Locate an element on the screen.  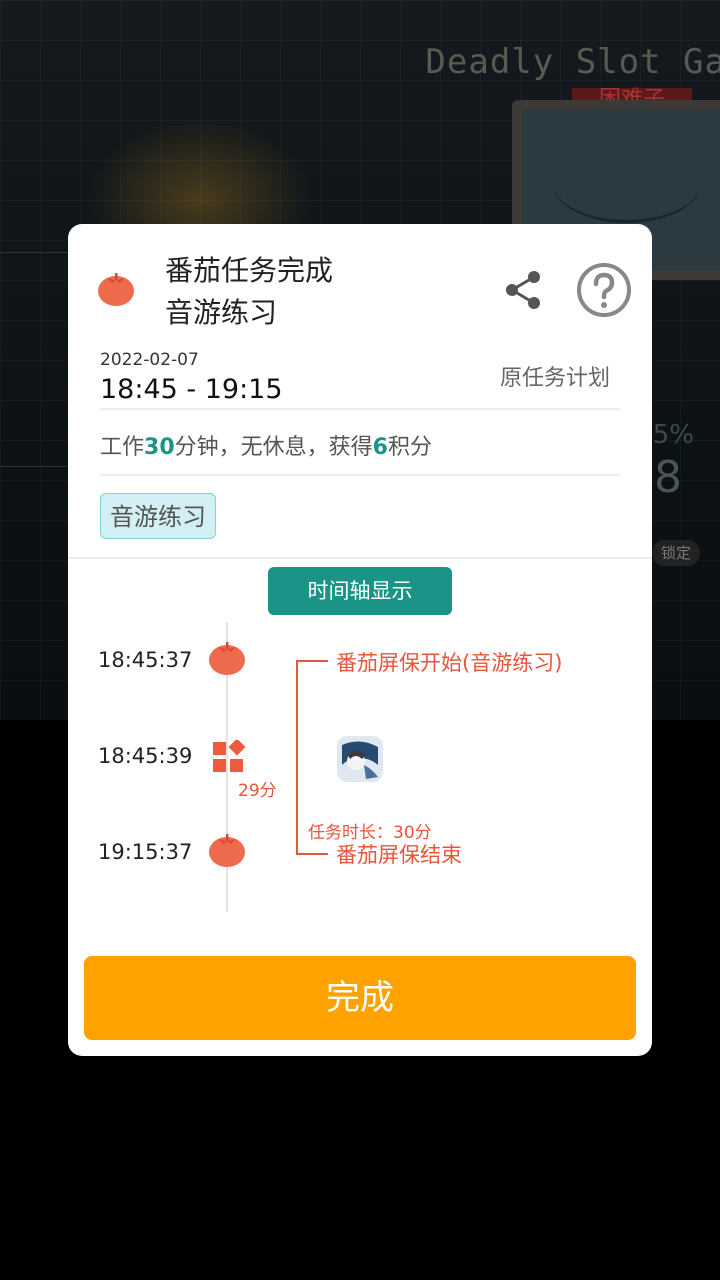
original-plan-link: 原任务计划 is located at coordinates (555, 376).